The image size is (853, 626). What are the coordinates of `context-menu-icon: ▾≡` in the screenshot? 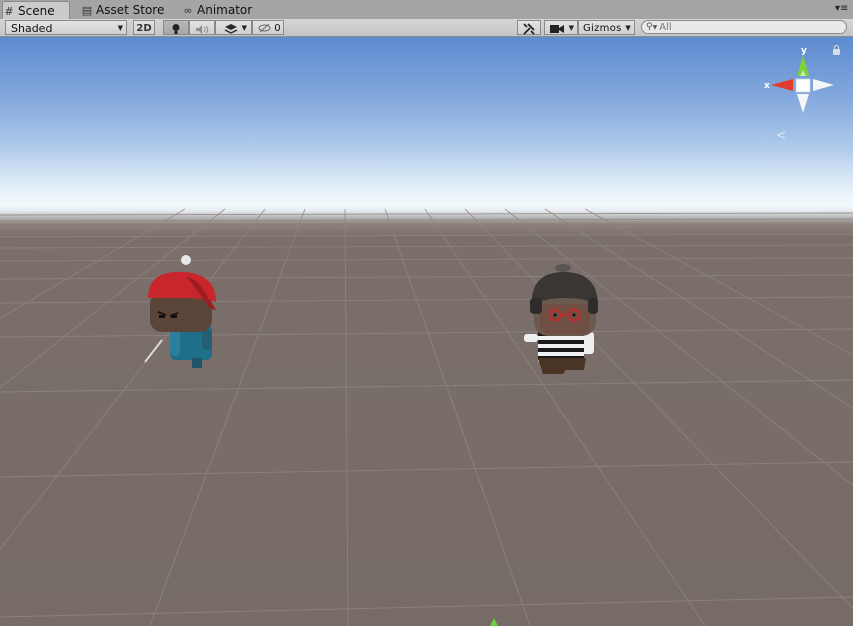 It's located at (841, 9).